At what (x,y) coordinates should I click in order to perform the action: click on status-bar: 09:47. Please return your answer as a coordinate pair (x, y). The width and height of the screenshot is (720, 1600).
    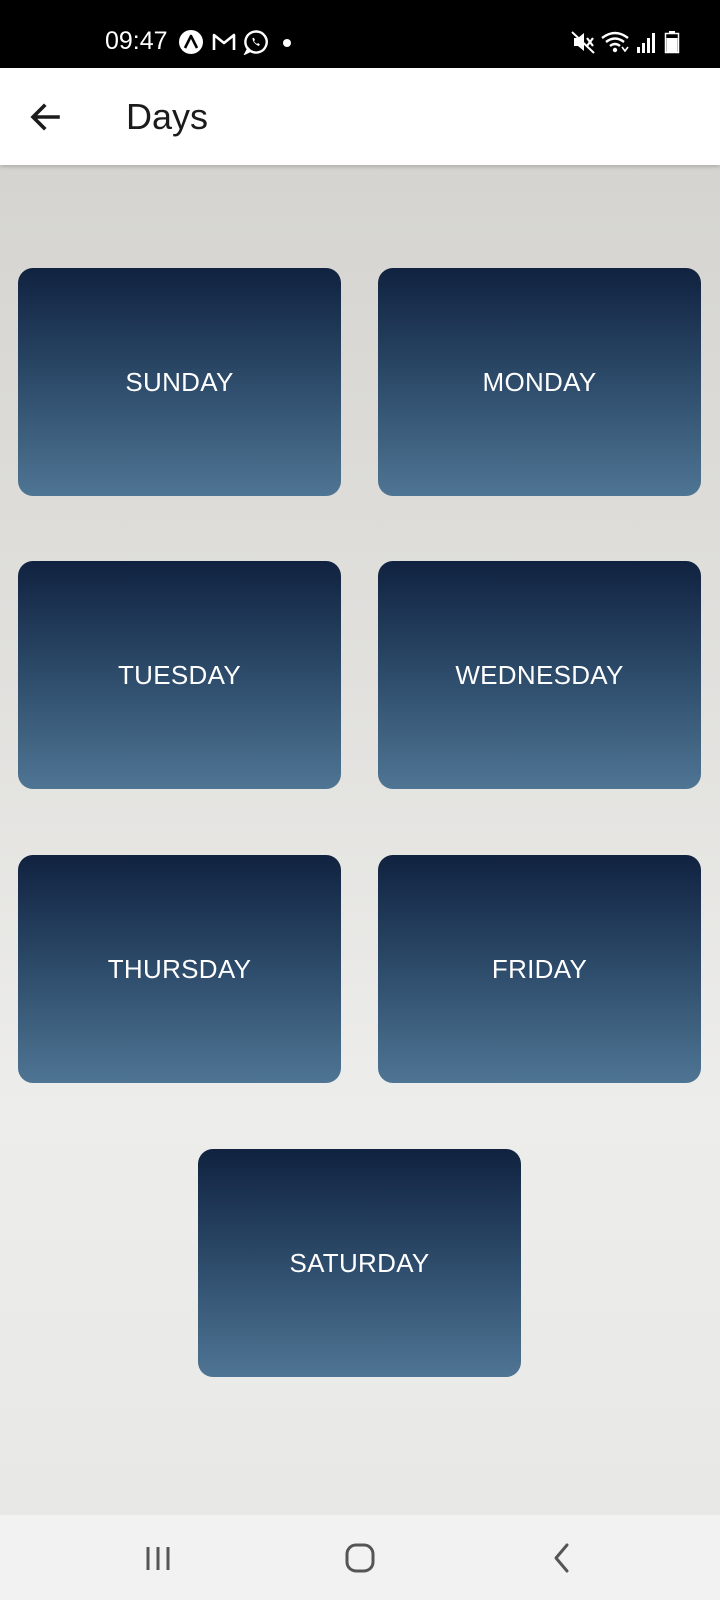
    Looking at the image, I should click on (360, 34).